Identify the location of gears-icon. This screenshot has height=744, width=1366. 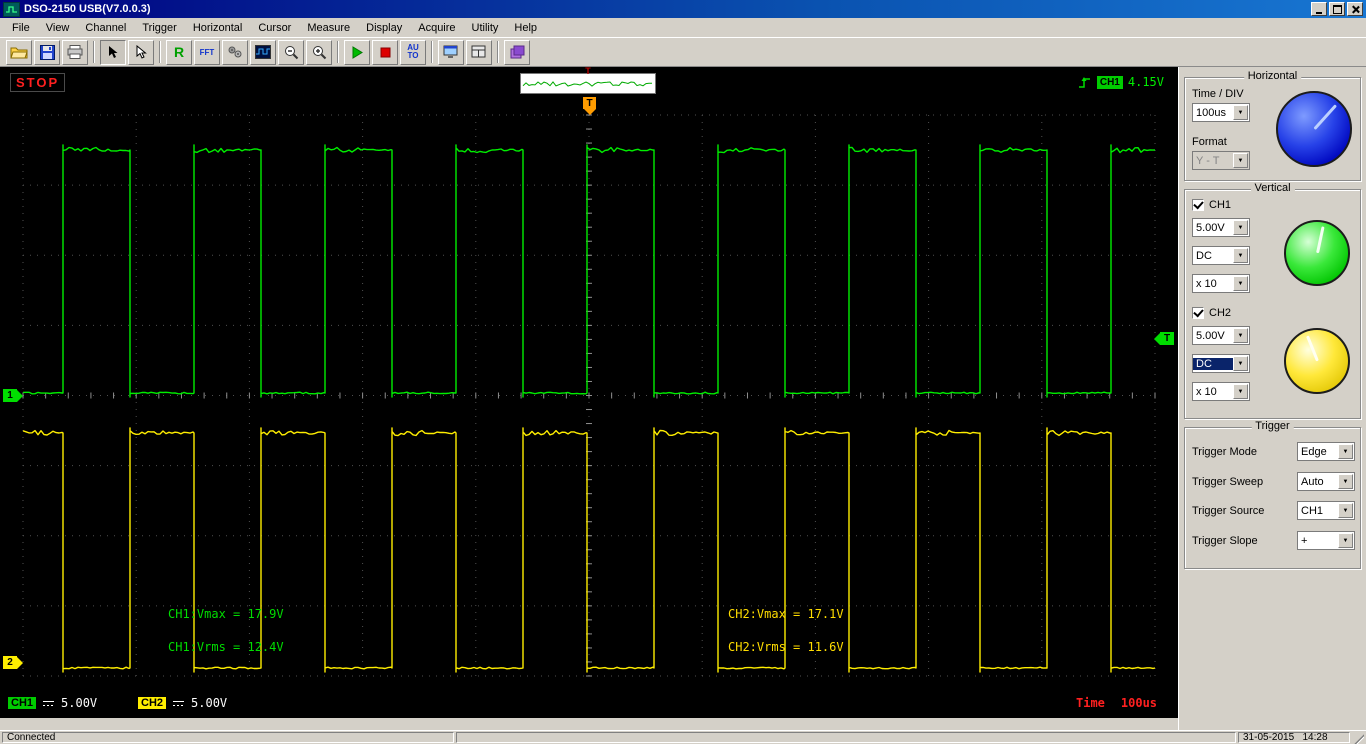
(235, 52).